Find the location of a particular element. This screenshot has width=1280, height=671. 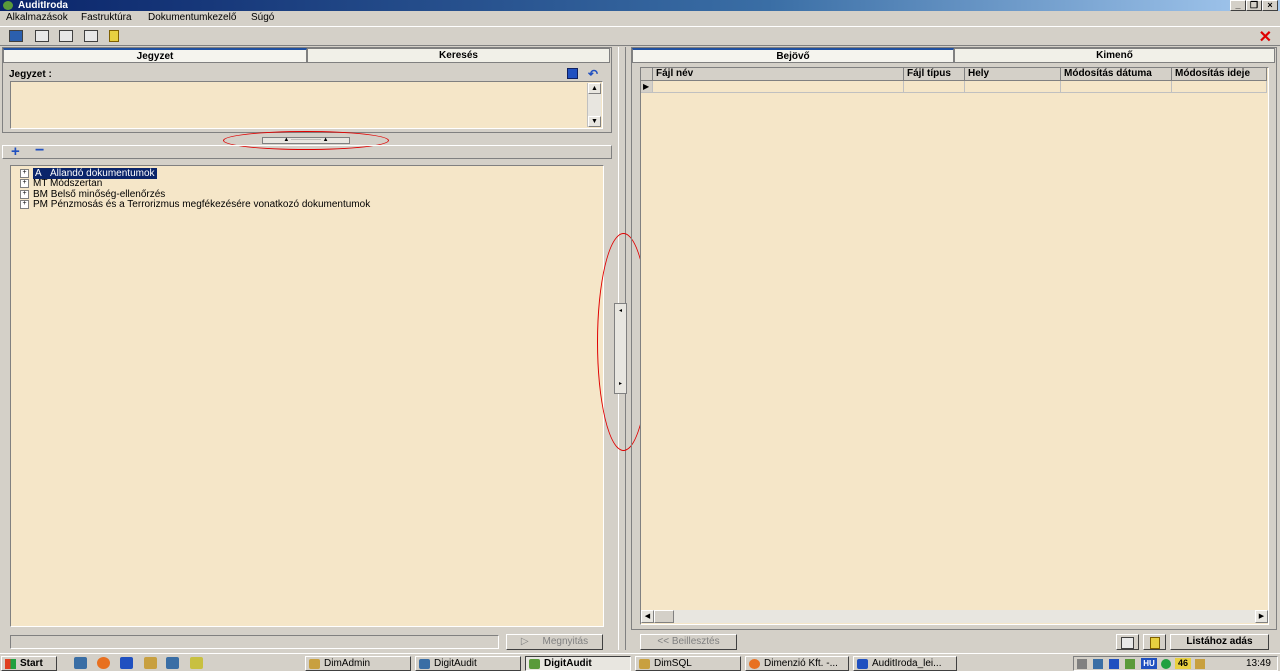

menu-sugo: Súgó is located at coordinates (262, 17).